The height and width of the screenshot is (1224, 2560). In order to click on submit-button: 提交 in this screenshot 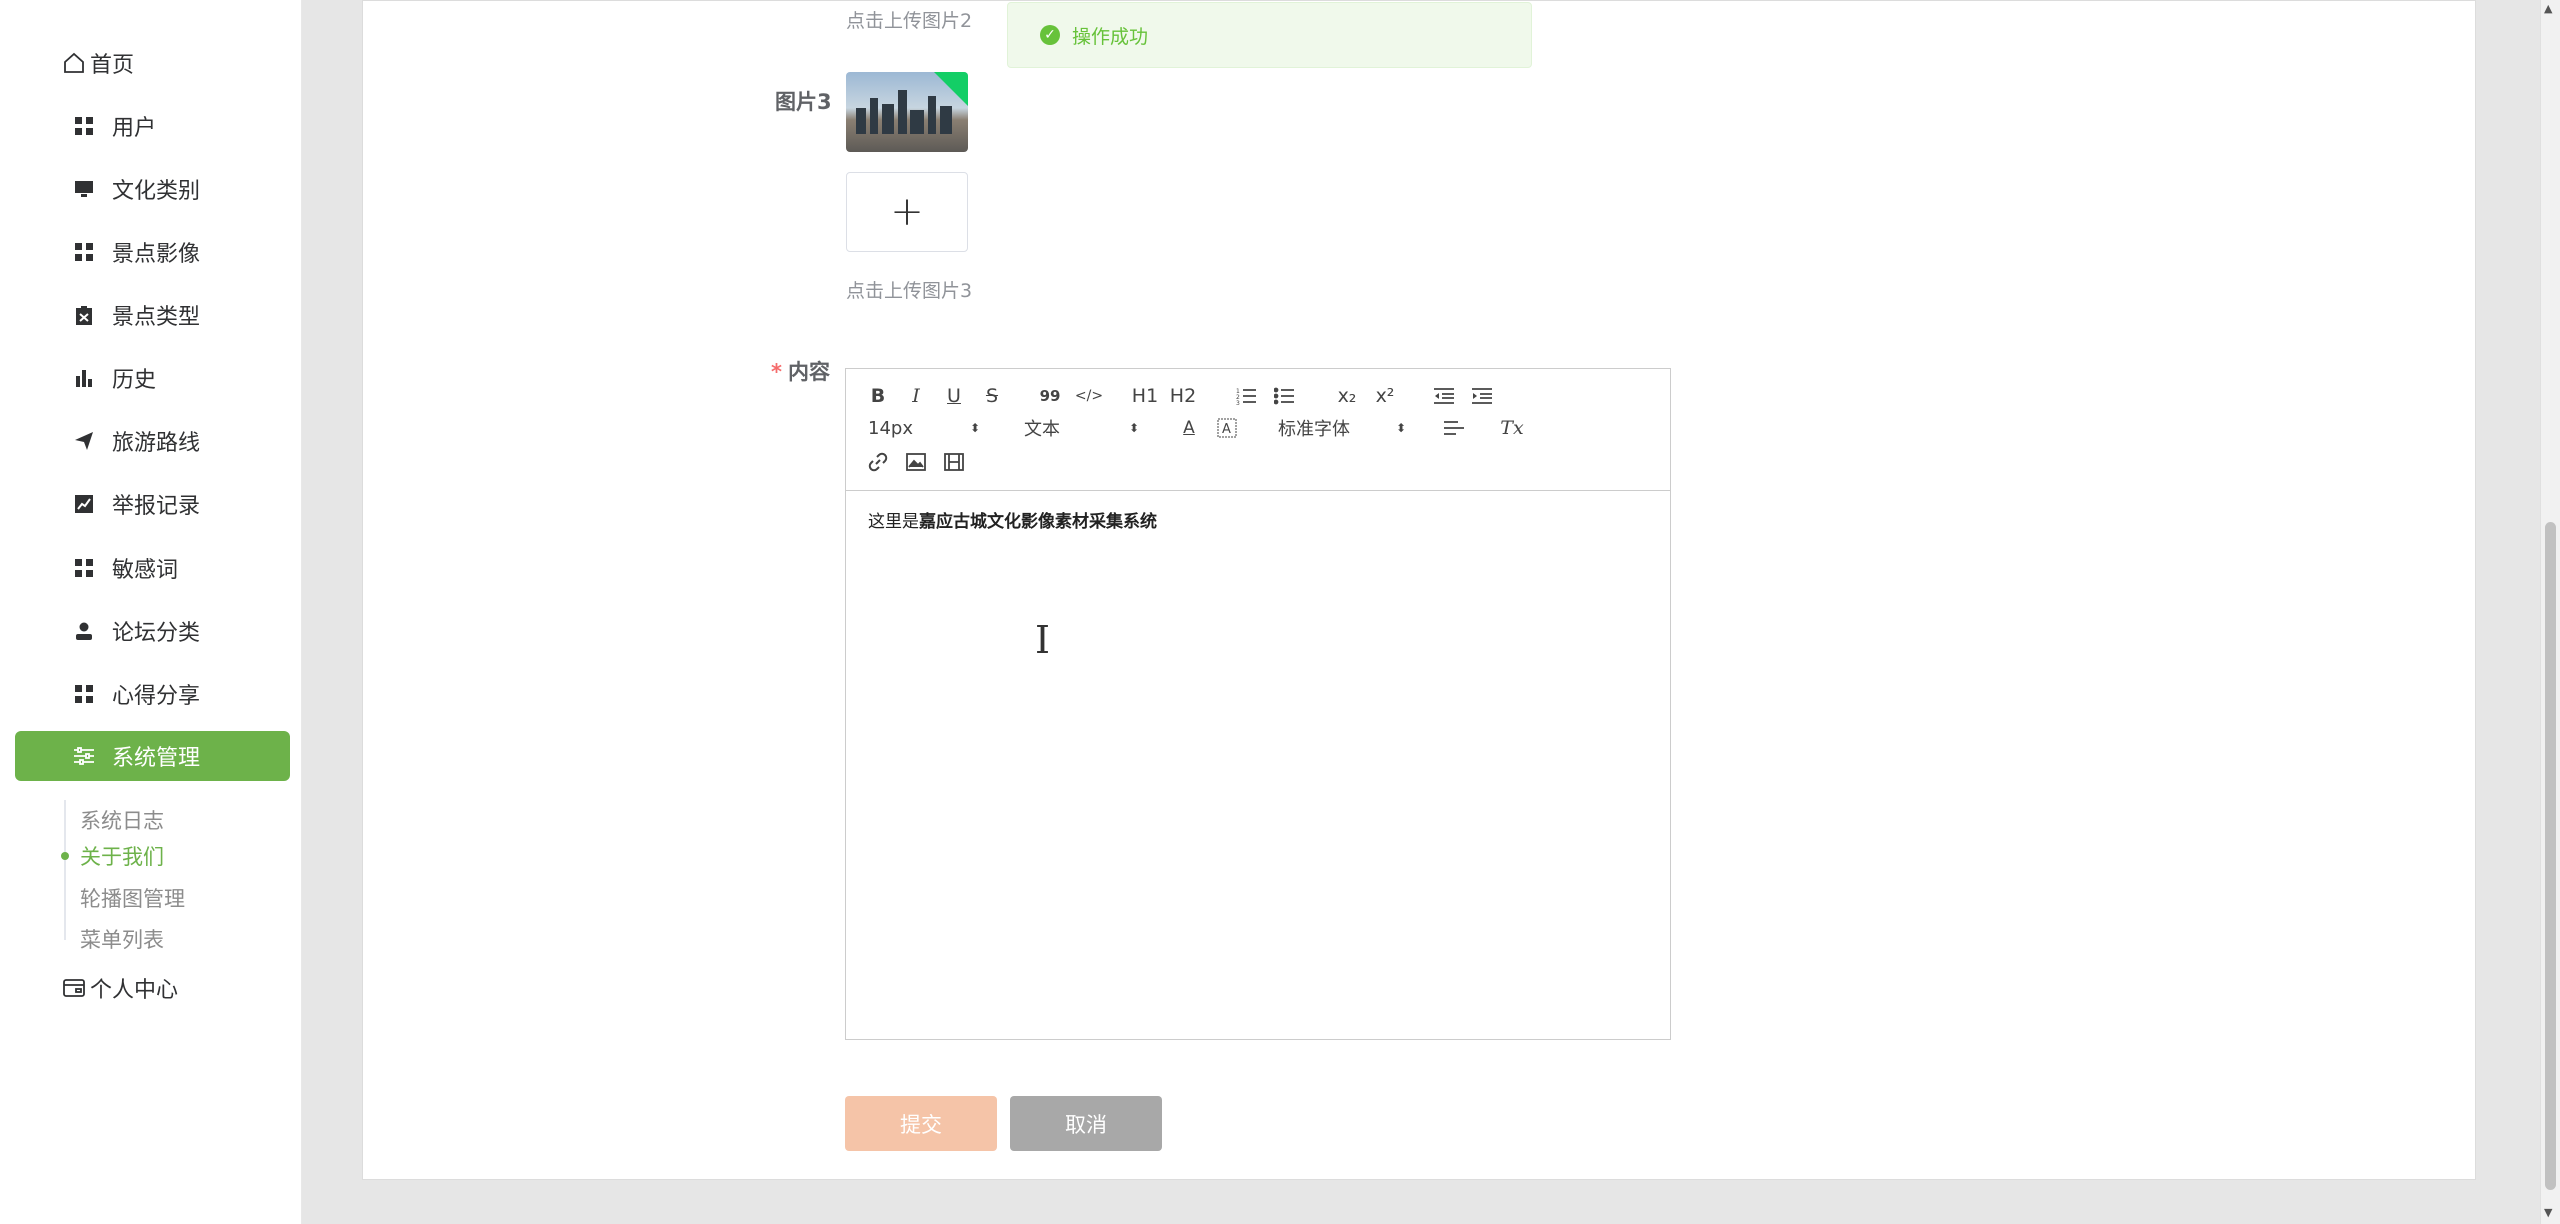, I will do `click(921, 1123)`.